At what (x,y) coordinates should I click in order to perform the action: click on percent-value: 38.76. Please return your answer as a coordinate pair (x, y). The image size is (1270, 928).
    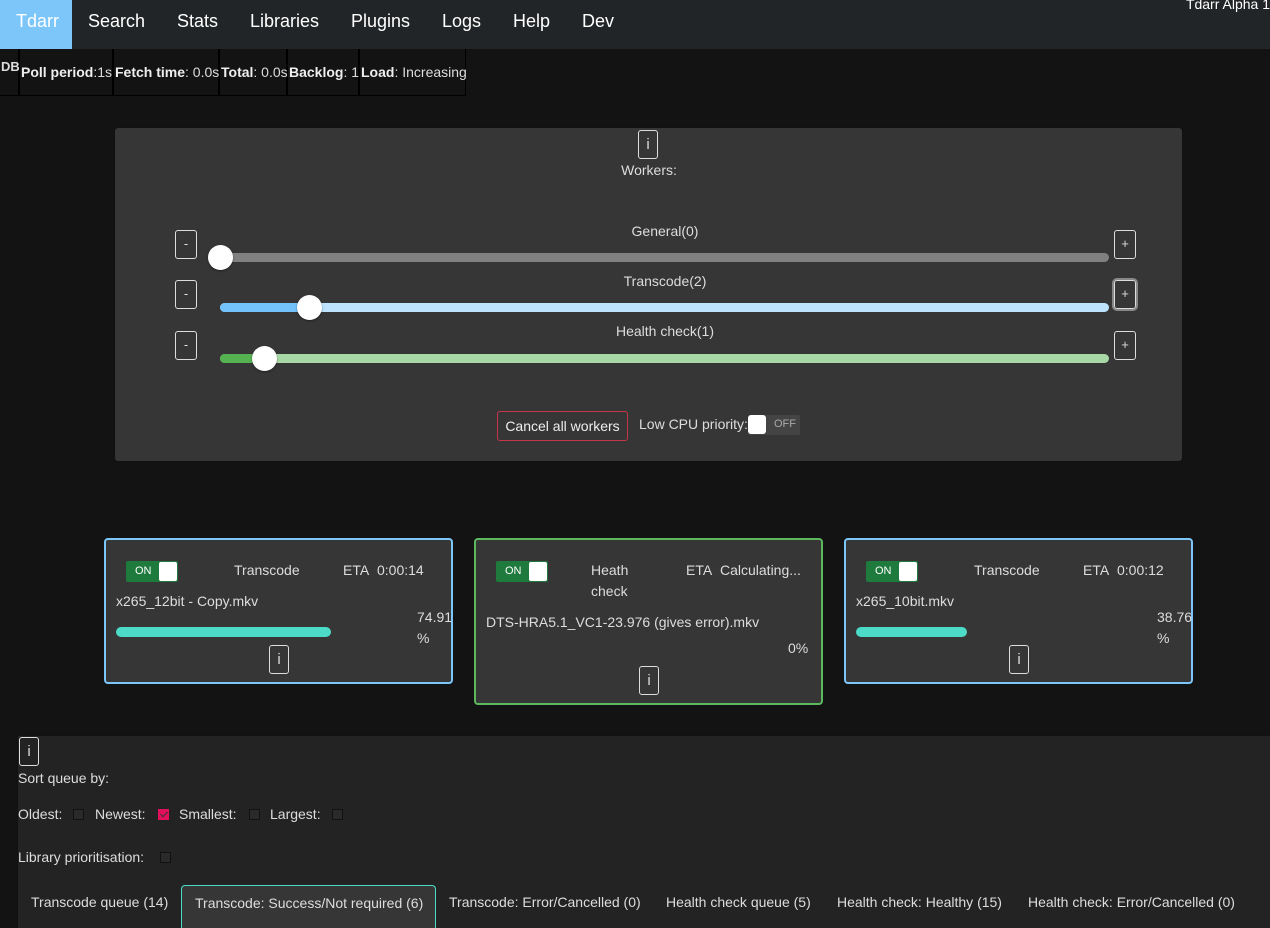
    Looking at the image, I should click on (1175, 617).